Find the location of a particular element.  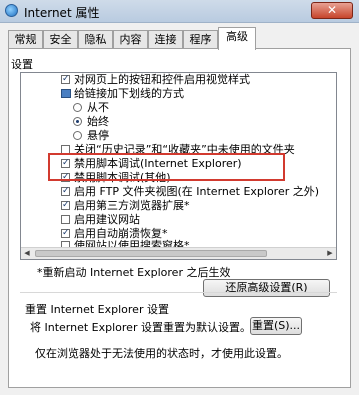

reset-description: 将 Internet Explorer 设置重置为默认设置。 is located at coordinates (140, 327).